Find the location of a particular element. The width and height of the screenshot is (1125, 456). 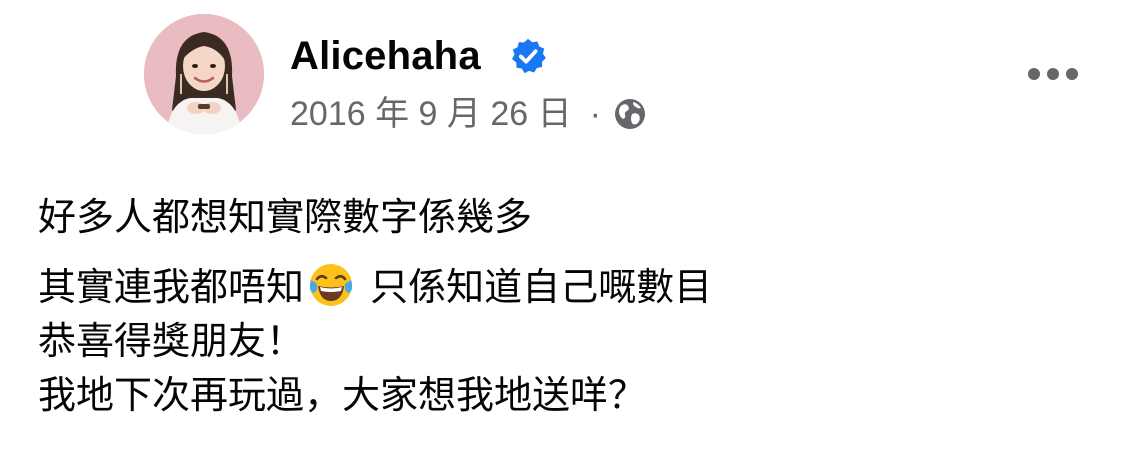

more-options-icon is located at coordinates (1053, 74).